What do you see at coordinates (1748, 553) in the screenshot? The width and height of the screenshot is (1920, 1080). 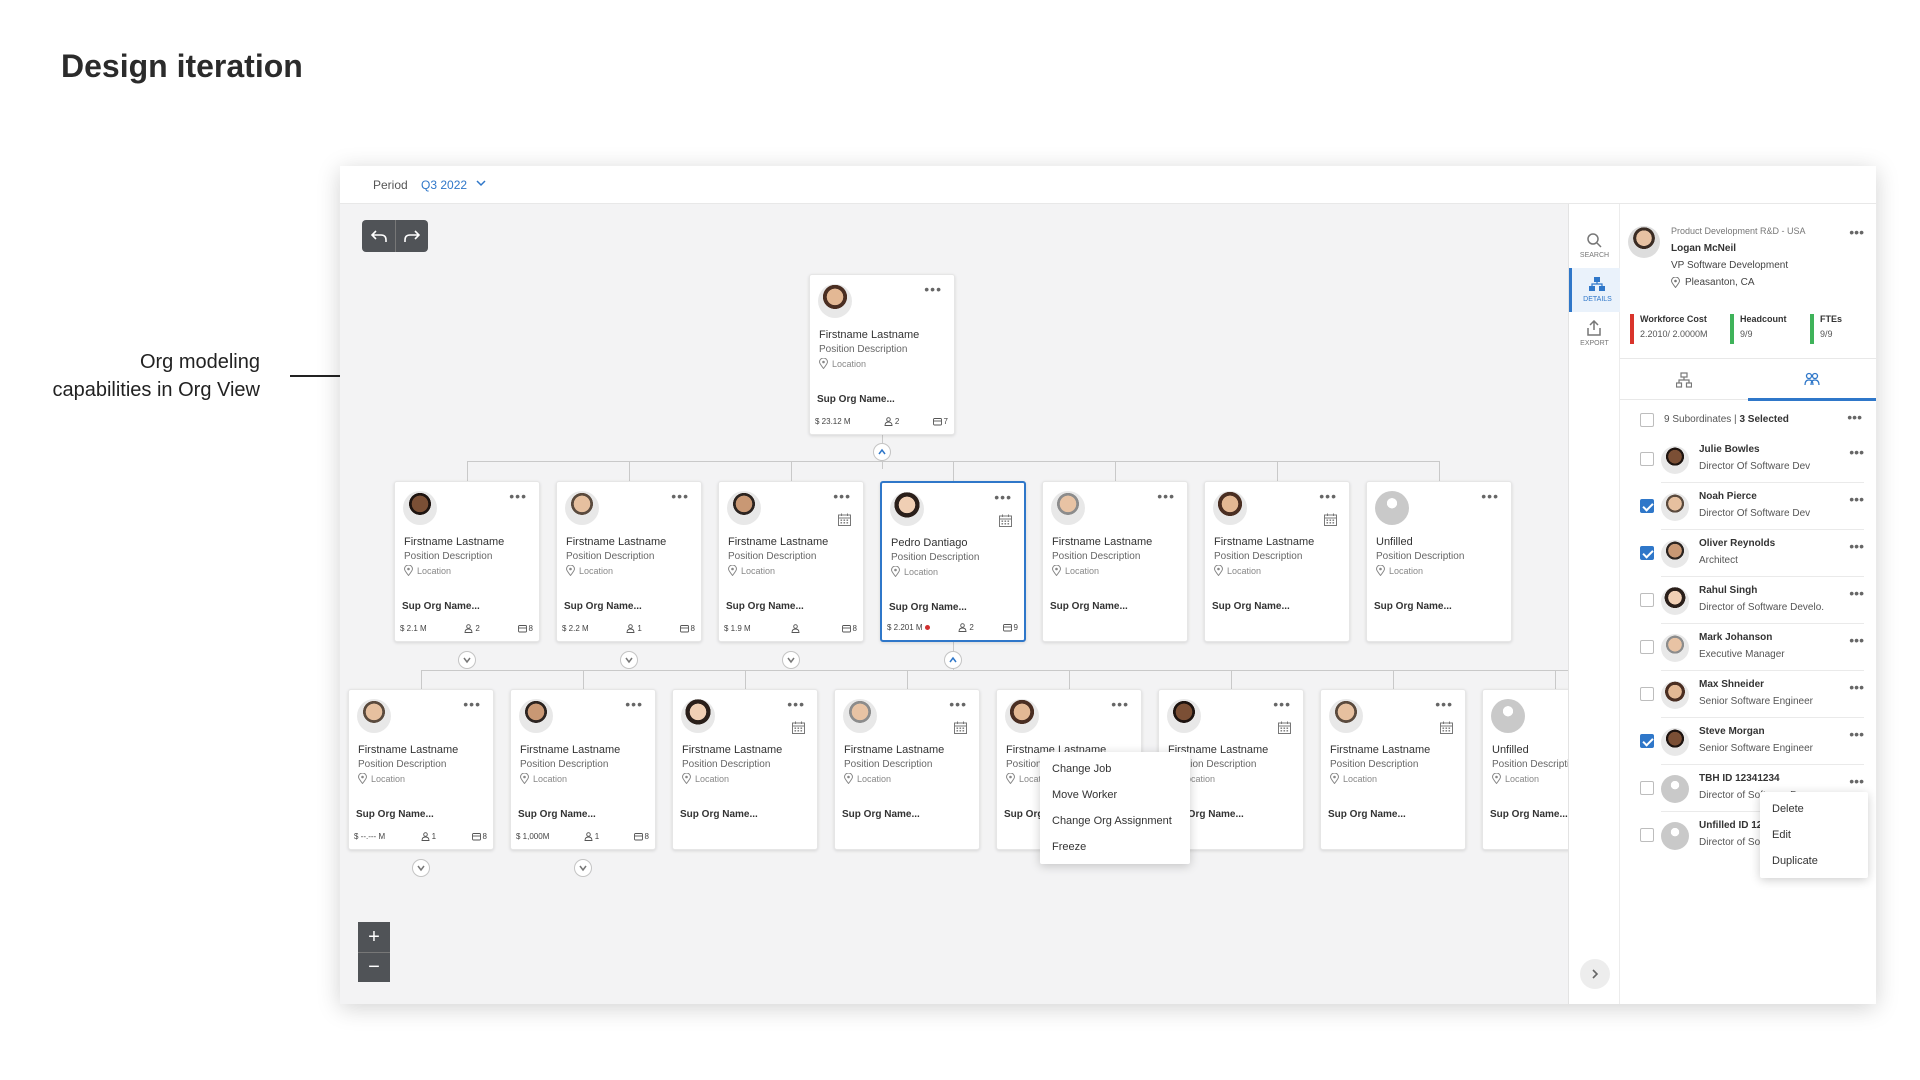 I see `list-item: Oliver Reynolds Architect •••` at bounding box center [1748, 553].